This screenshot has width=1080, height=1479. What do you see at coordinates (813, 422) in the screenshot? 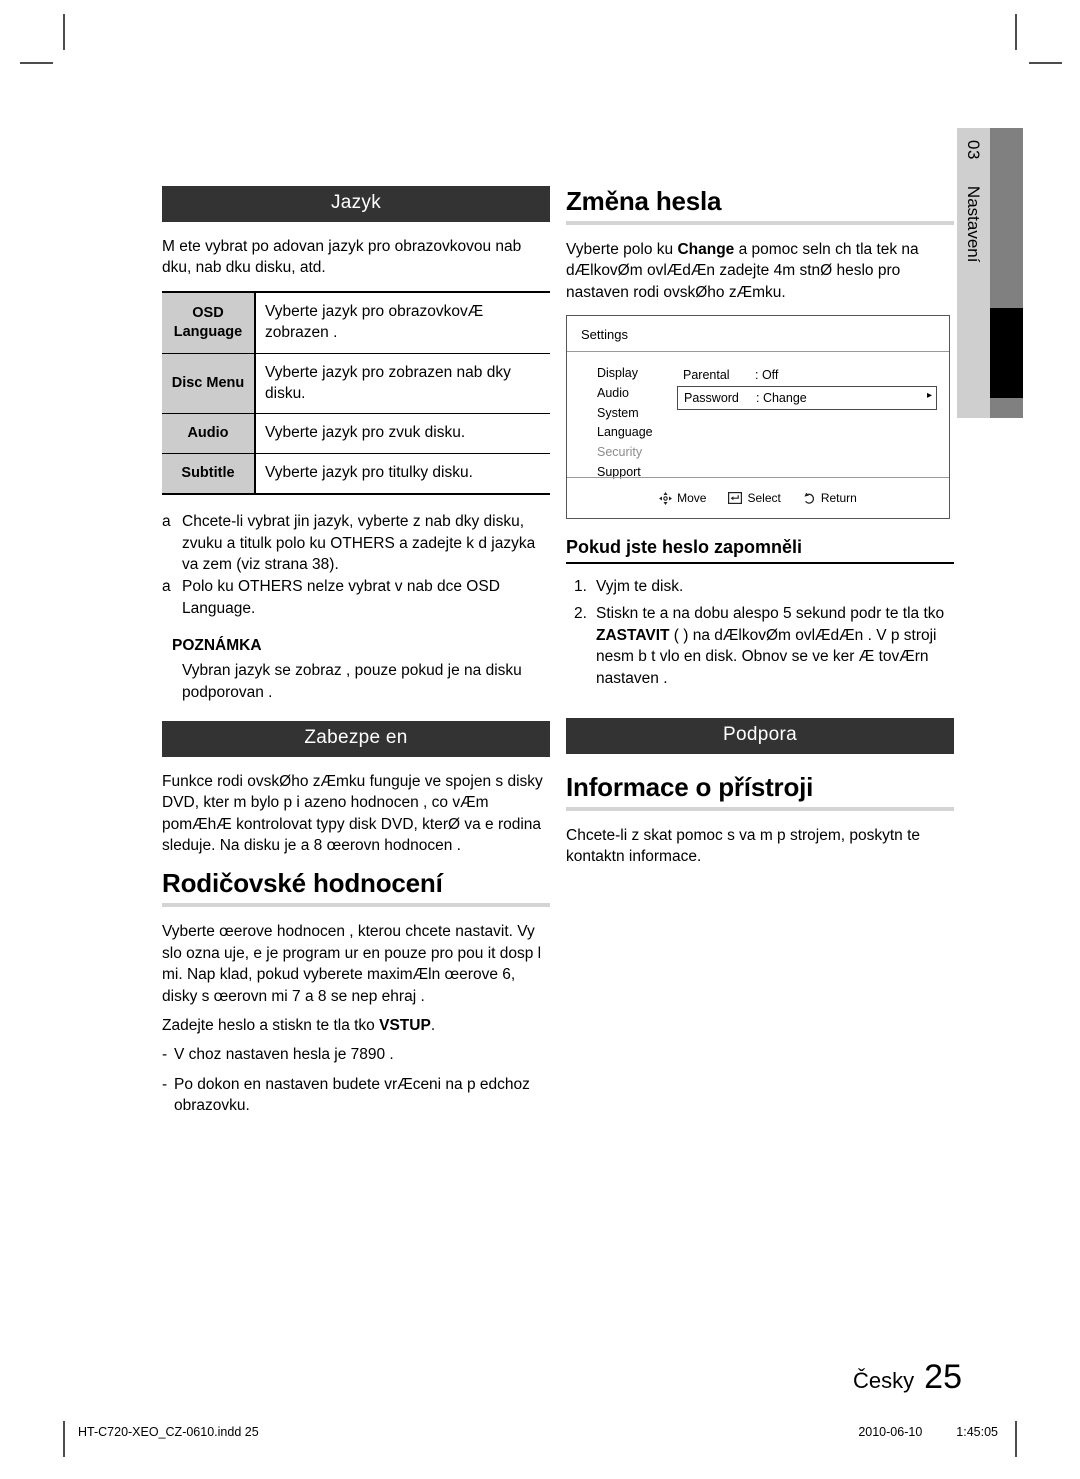
I see `osd-settings-list: Parental : Off Password : Change ▸` at bounding box center [813, 422].